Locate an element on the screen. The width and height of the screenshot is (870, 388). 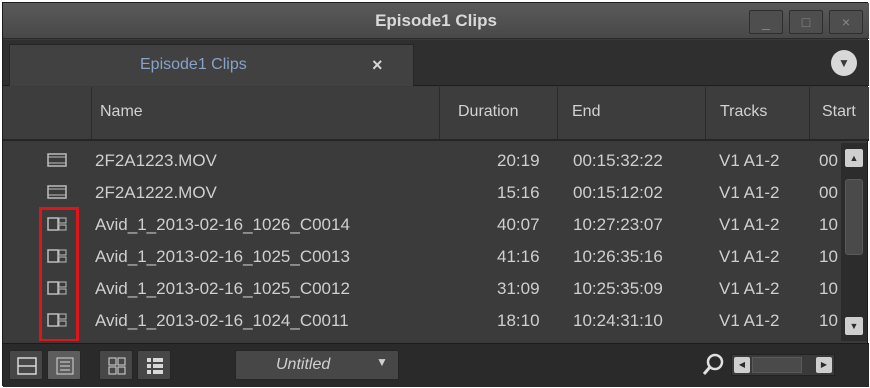
clip-end: 00:15:12:02 is located at coordinates (618, 192).